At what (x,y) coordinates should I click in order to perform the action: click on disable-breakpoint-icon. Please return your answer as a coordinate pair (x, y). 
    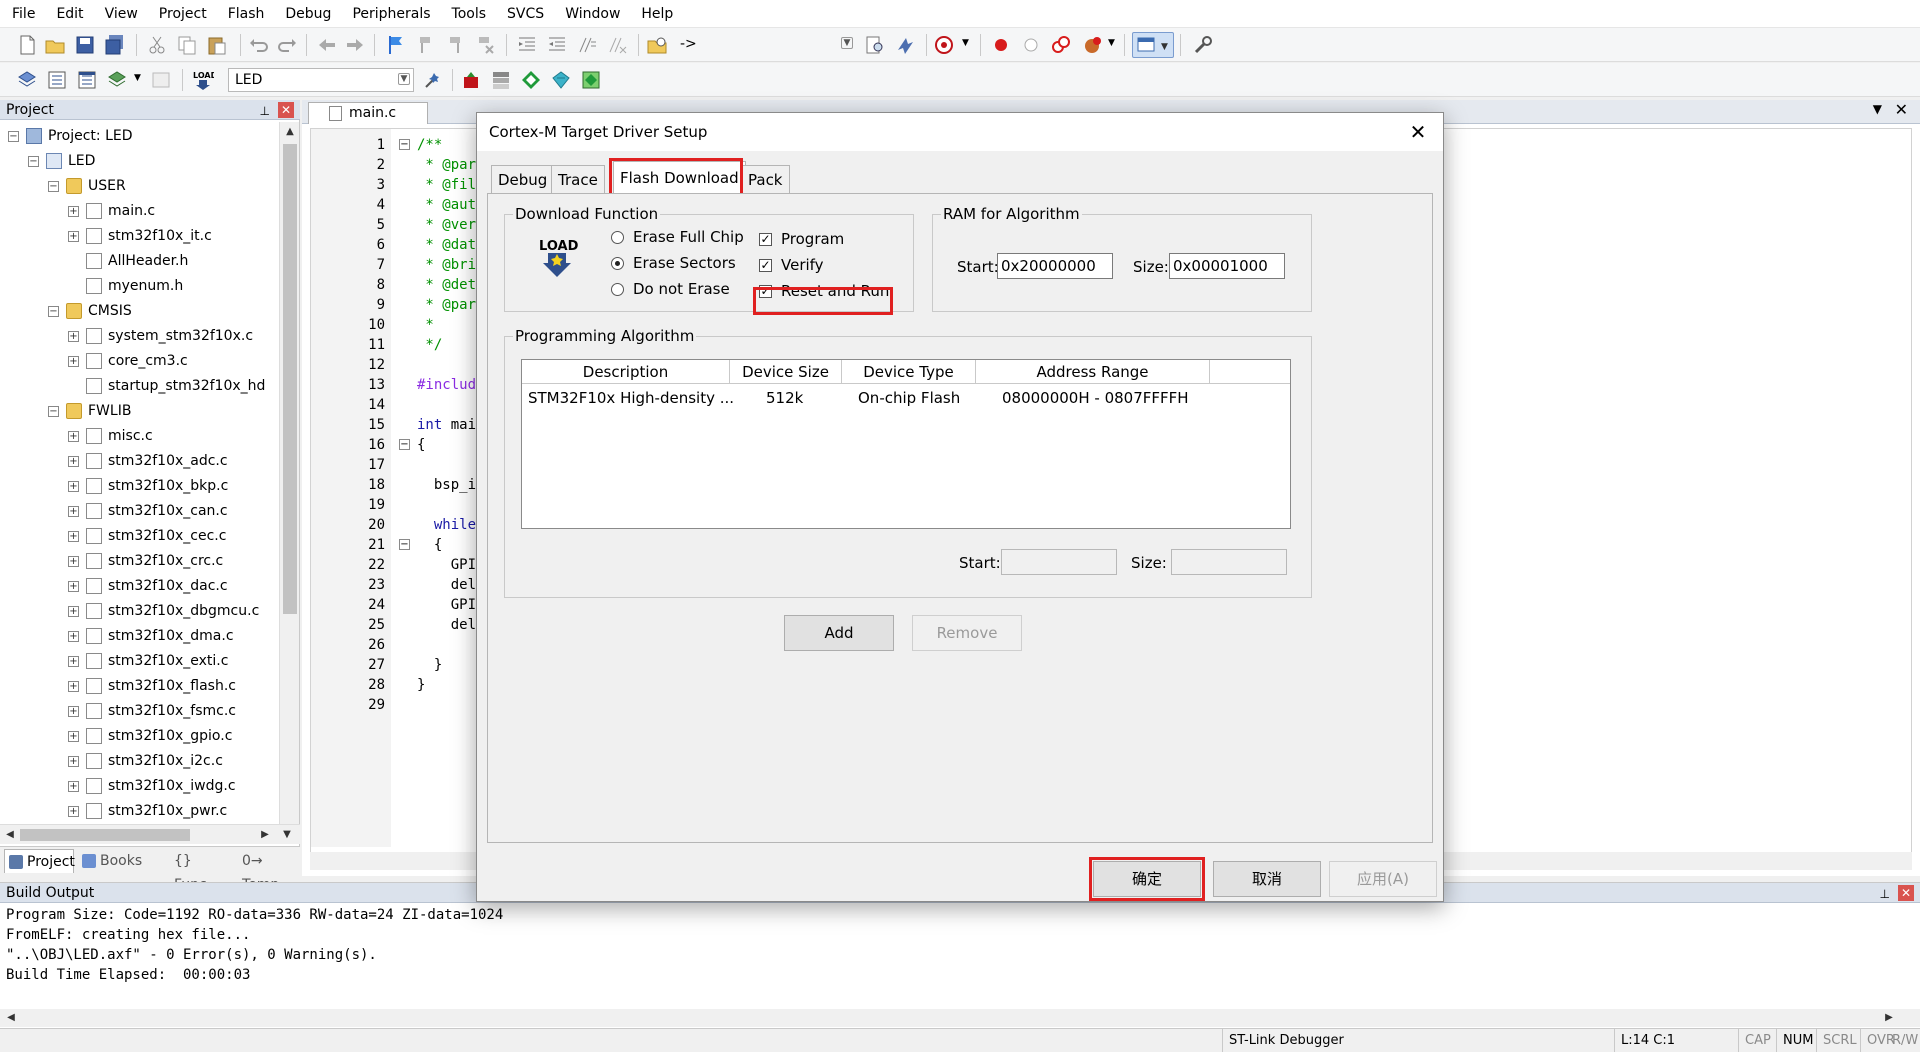
    Looking at the image, I should click on (1031, 45).